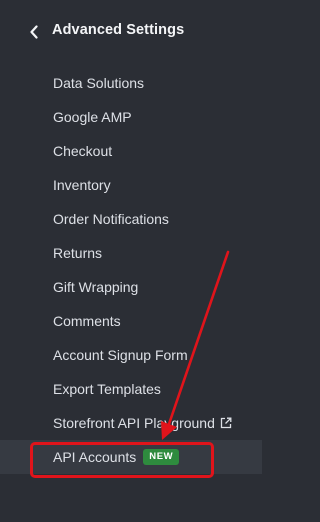 The width and height of the screenshot is (320, 522). I want to click on menu-item-label: Order Notifications, so click(111, 219).